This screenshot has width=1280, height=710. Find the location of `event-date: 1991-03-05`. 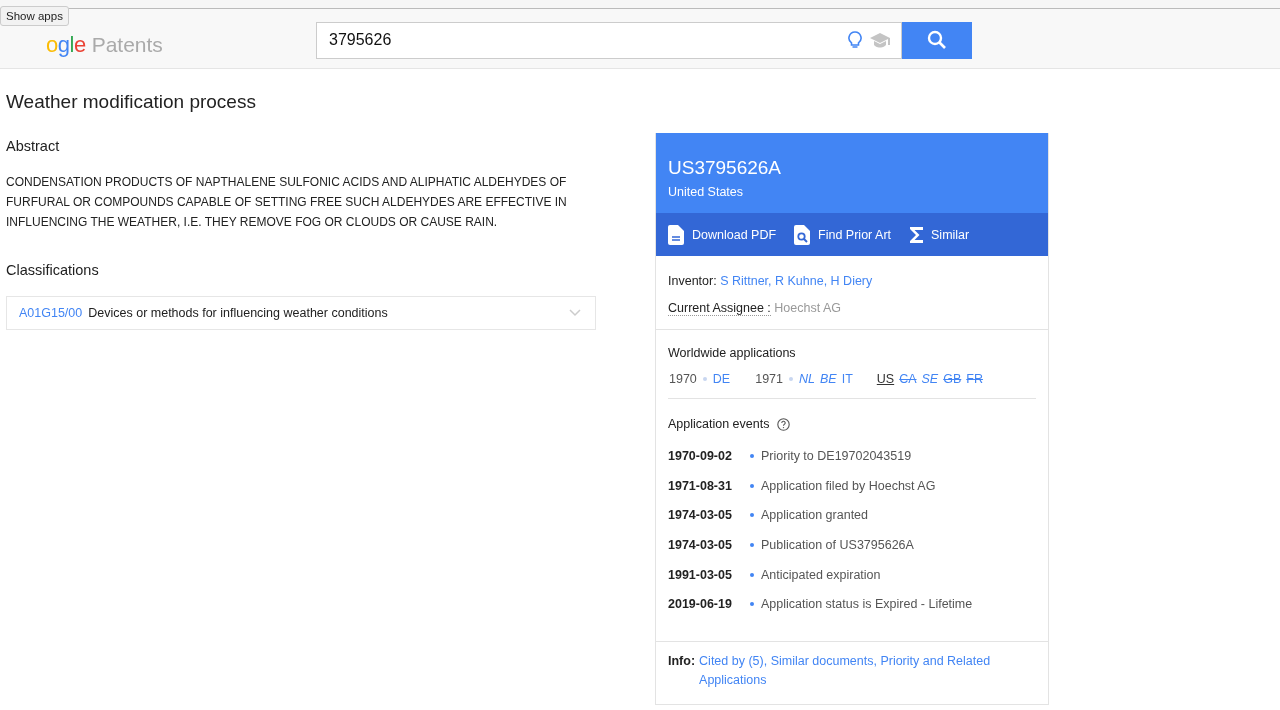

event-date: 1991-03-05 is located at coordinates (700, 574).